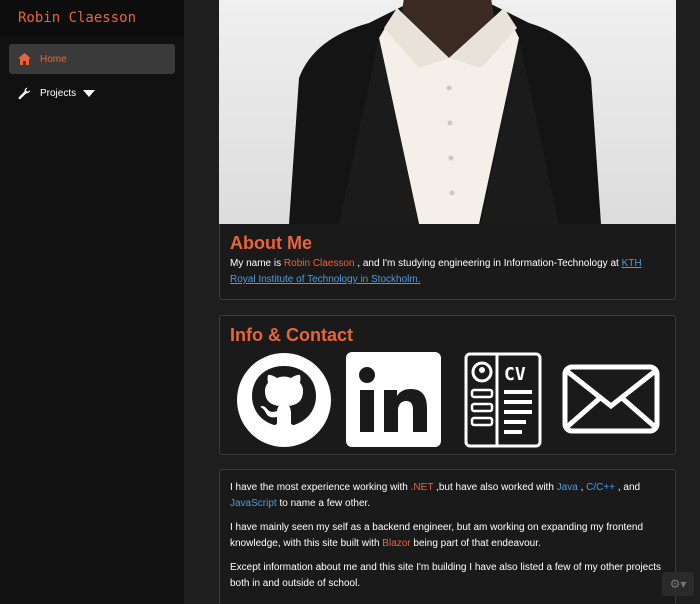 The height and width of the screenshot is (604, 700). I want to click on skills-text: to name a few other., so click(323, 503).